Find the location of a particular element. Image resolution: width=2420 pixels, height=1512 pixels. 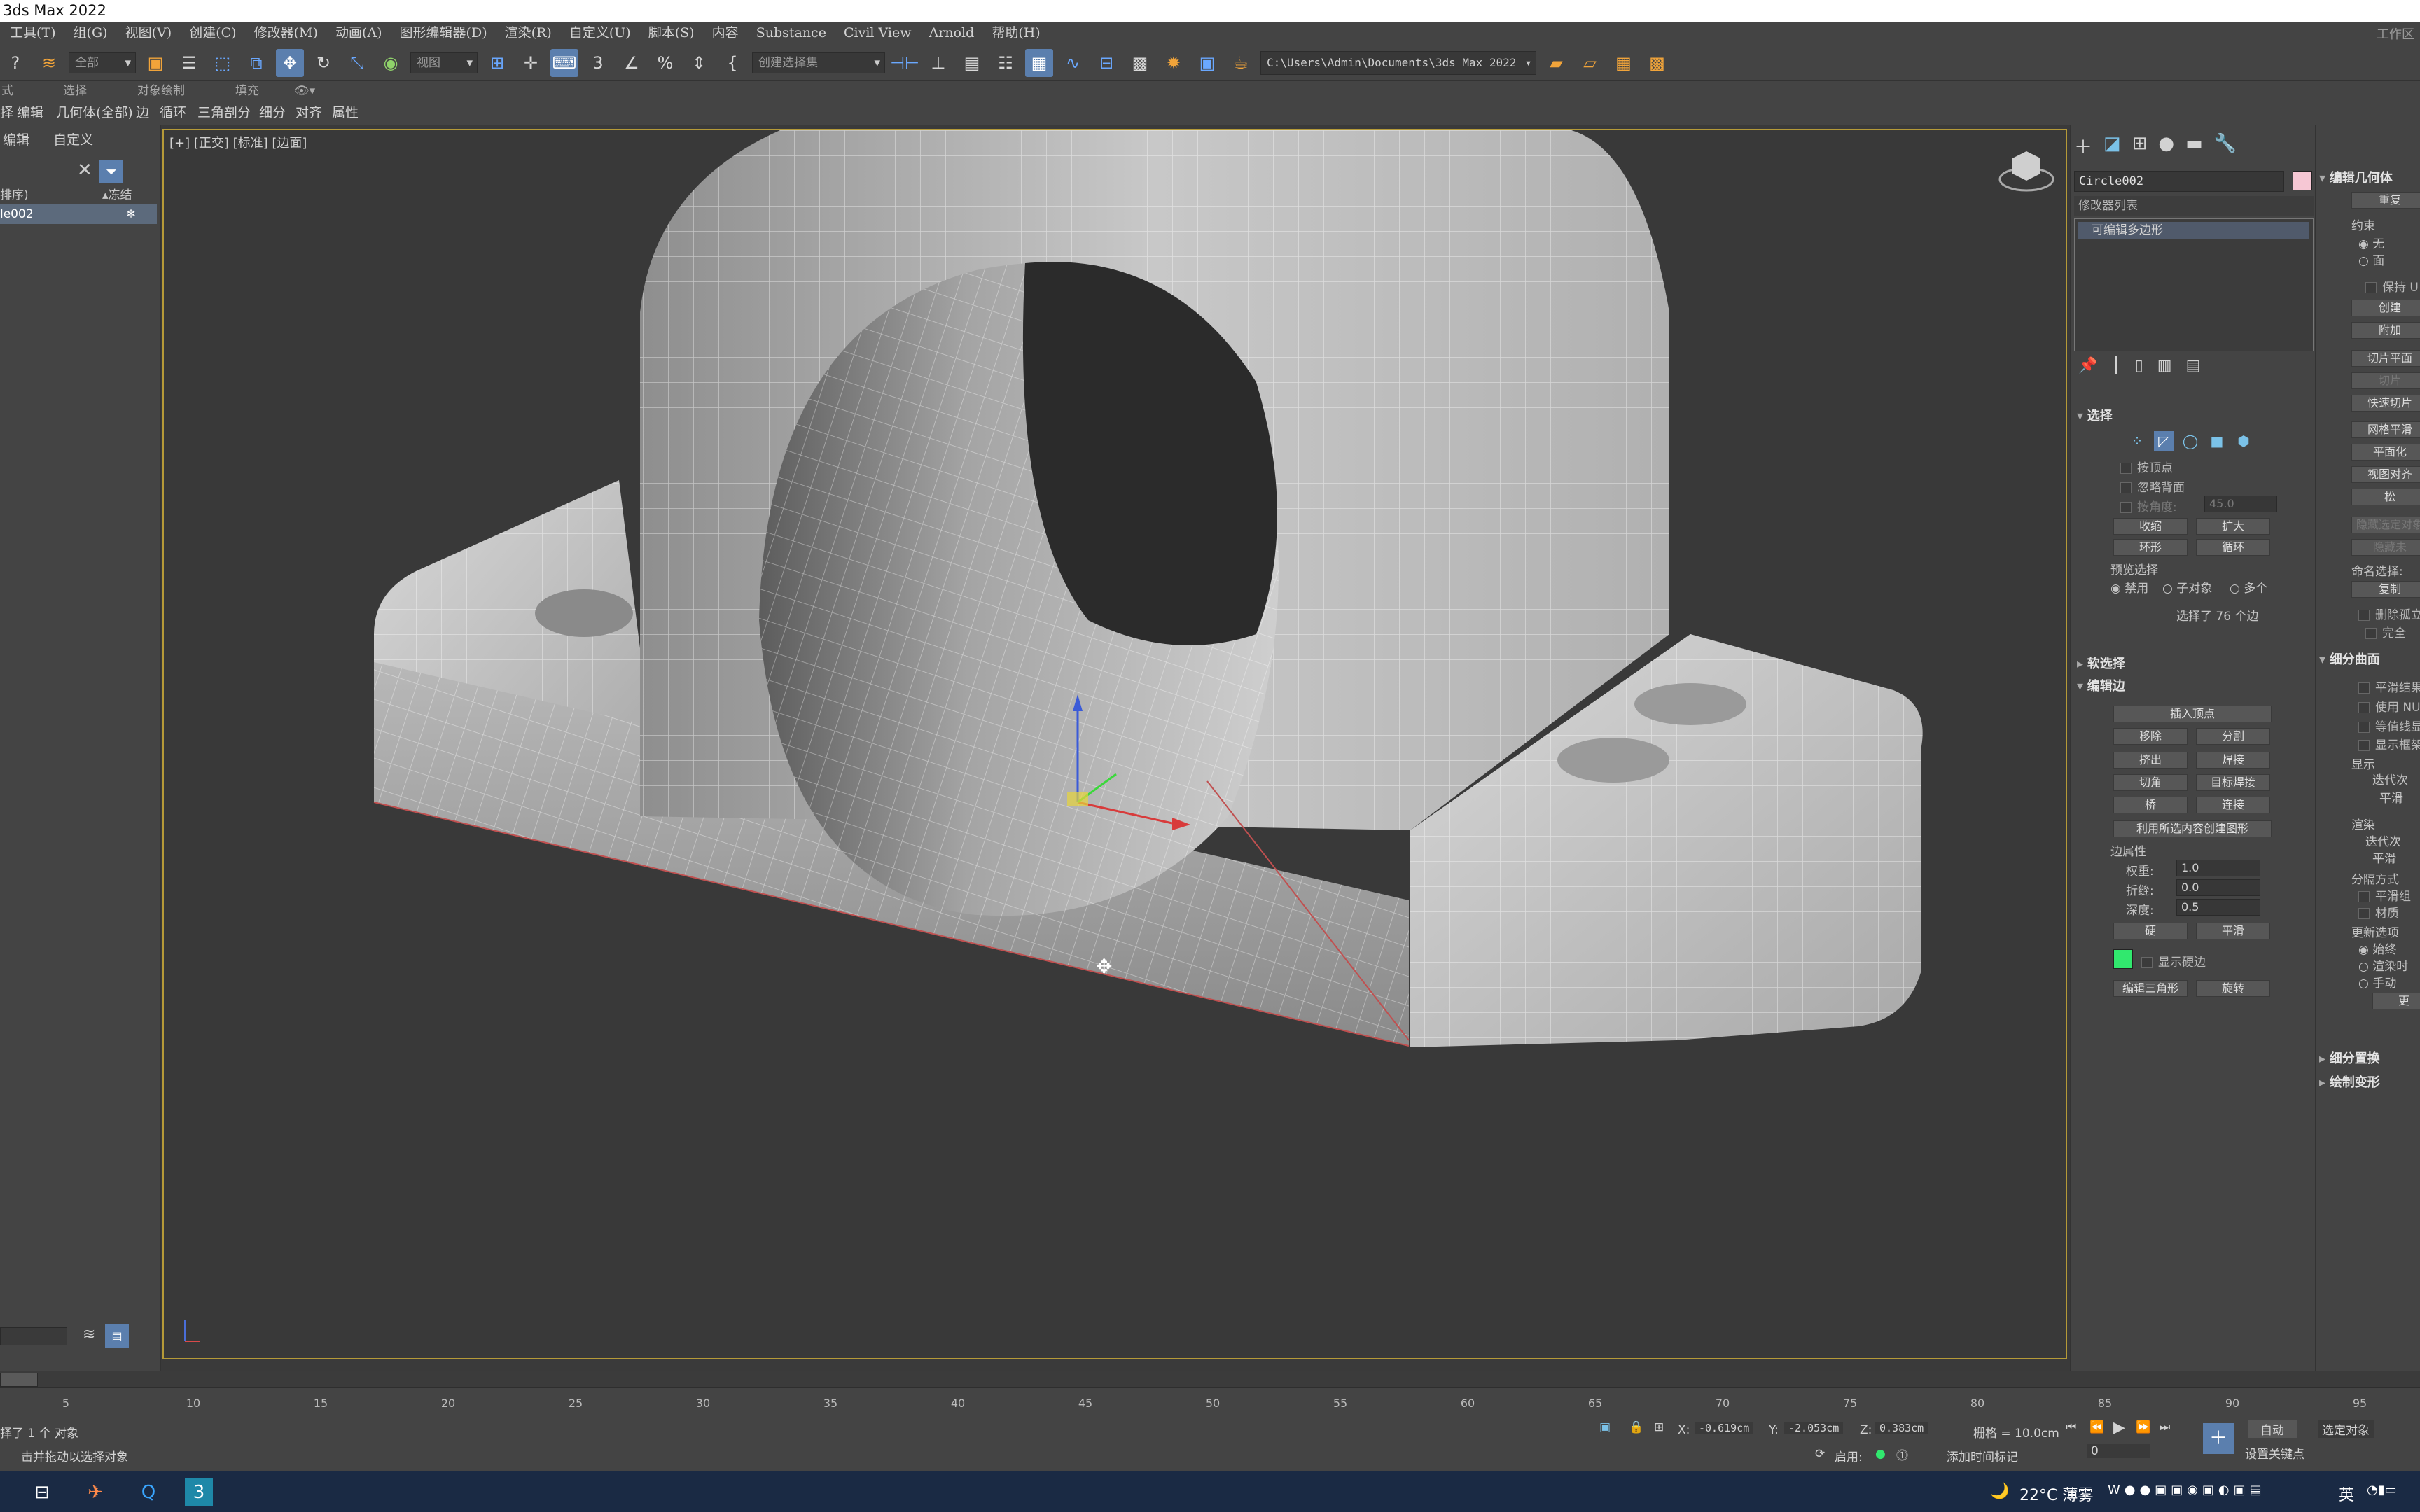

preview-subobject-radio: ○ 子对象 is located at coordinates (2187, 587).